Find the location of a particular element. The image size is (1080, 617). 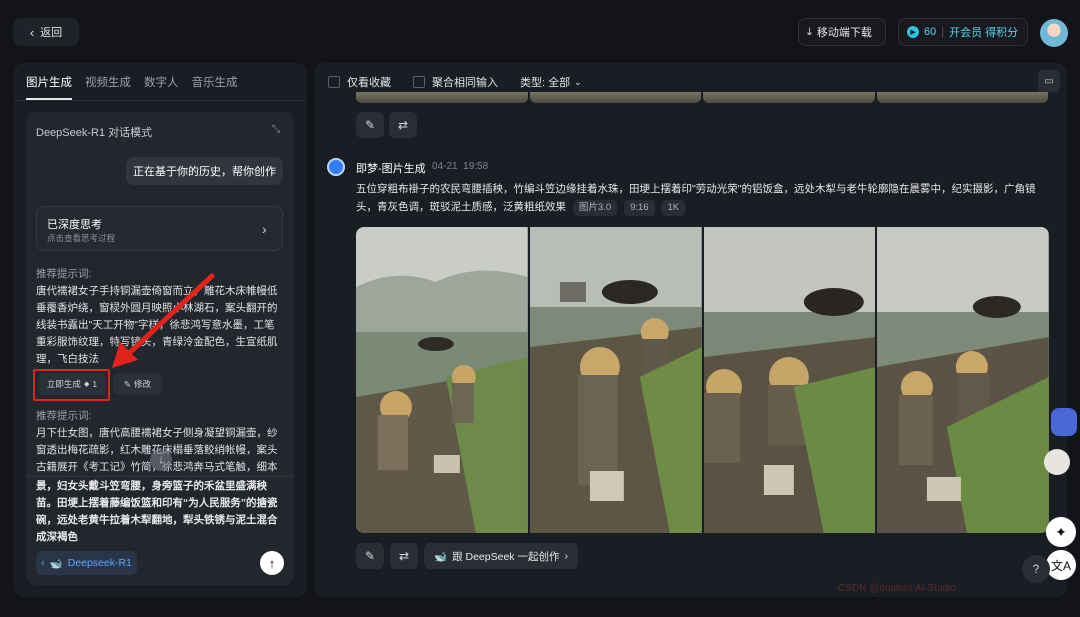

collapse-icon: ⤡ is located at coordinates (277, 129).